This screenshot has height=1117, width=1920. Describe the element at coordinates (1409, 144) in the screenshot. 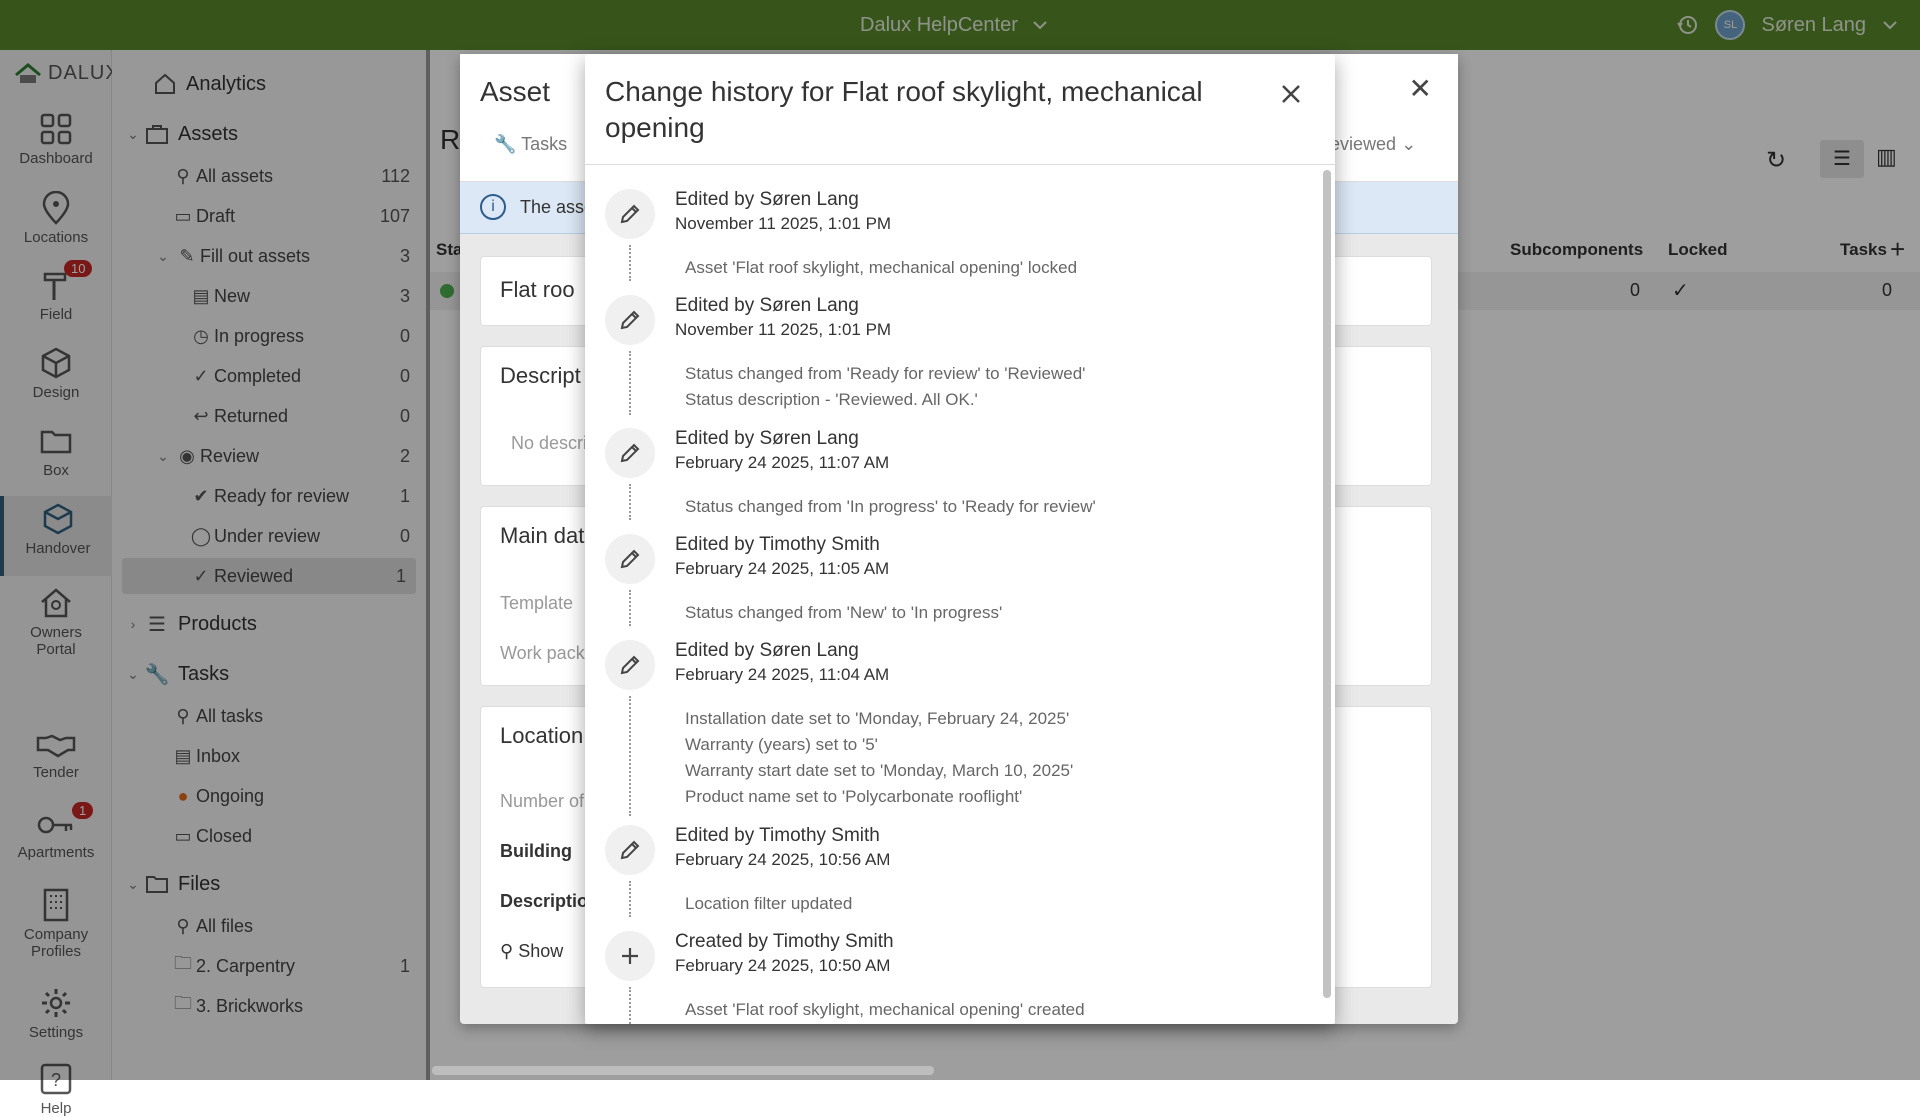

I see `chevron-down-icon: ⌄` at that location.